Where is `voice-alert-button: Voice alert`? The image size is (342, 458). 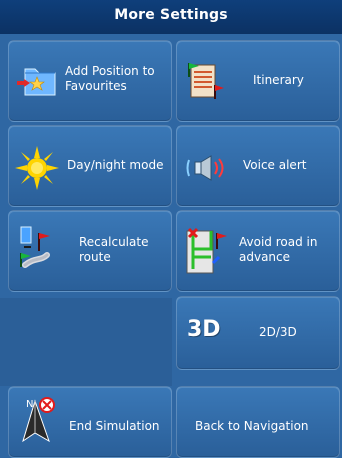
voice-alert-button: Voice alert is located at coordinates (258, 166).